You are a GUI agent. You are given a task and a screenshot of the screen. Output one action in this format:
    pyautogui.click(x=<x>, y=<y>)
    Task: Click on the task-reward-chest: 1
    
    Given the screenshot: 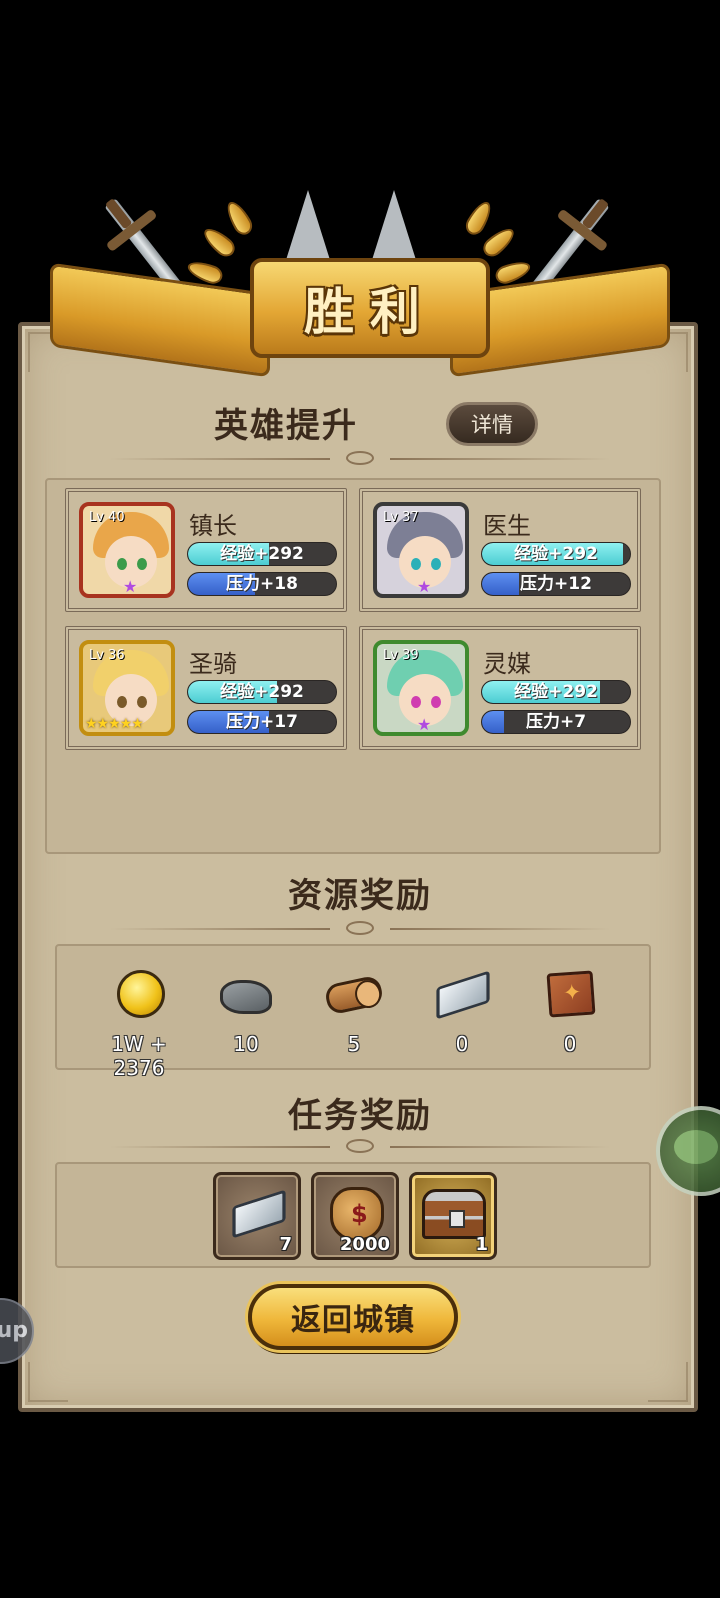 What is the action you would take?
    pyautogui.click(x=453, y=1216)
    